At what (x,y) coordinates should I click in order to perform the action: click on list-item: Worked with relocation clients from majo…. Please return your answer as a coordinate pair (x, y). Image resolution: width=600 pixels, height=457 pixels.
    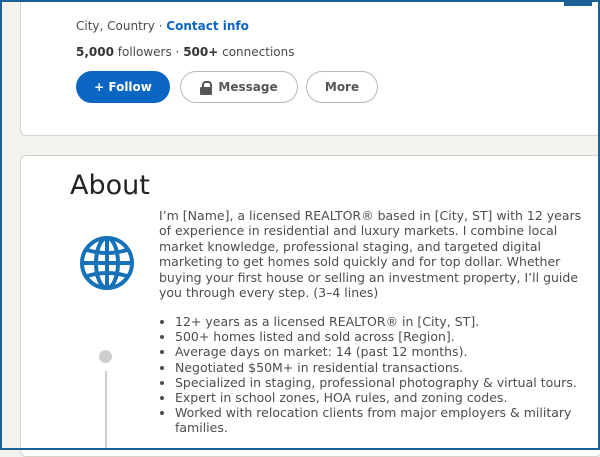
    Looking at the image, I should click on (387, 420).